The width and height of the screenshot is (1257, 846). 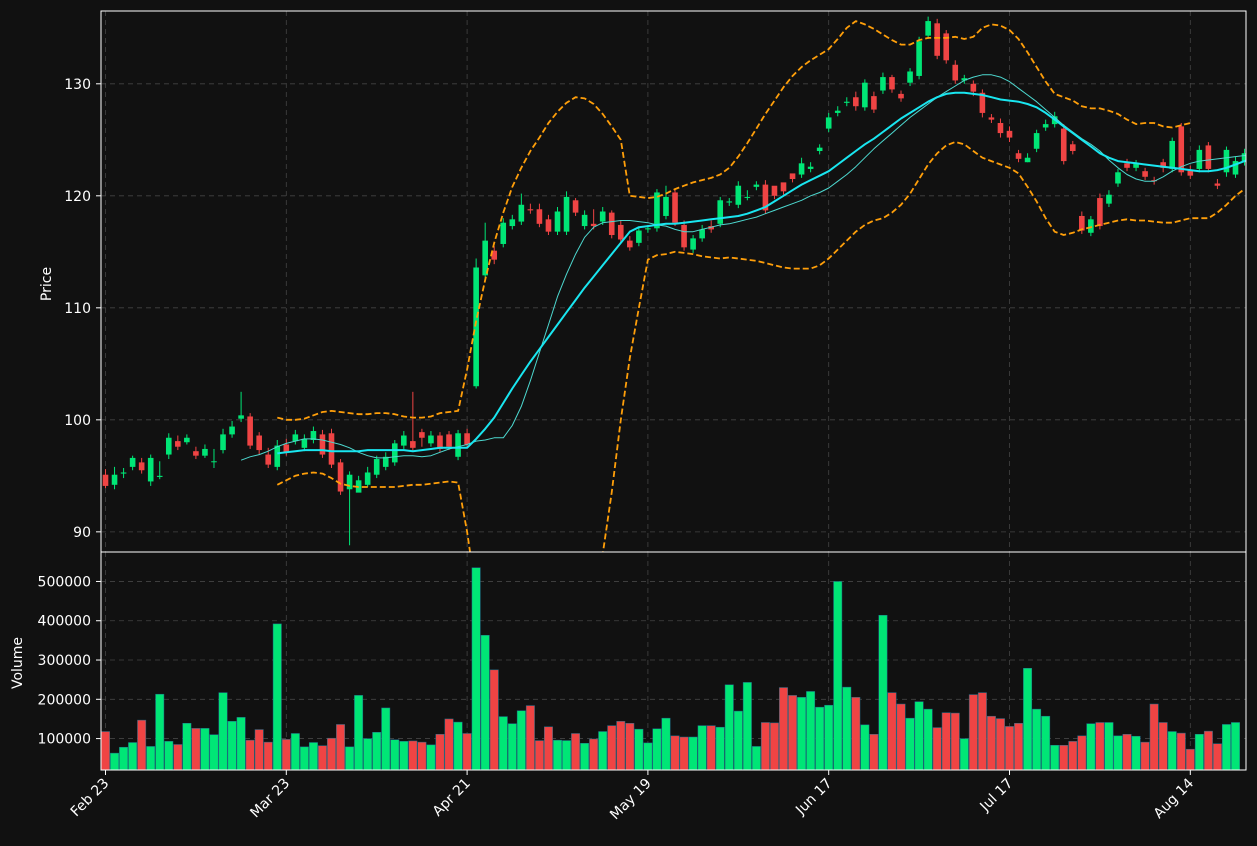 I want to click on price-y-tick-label: 130, so click(x=77, y=85).